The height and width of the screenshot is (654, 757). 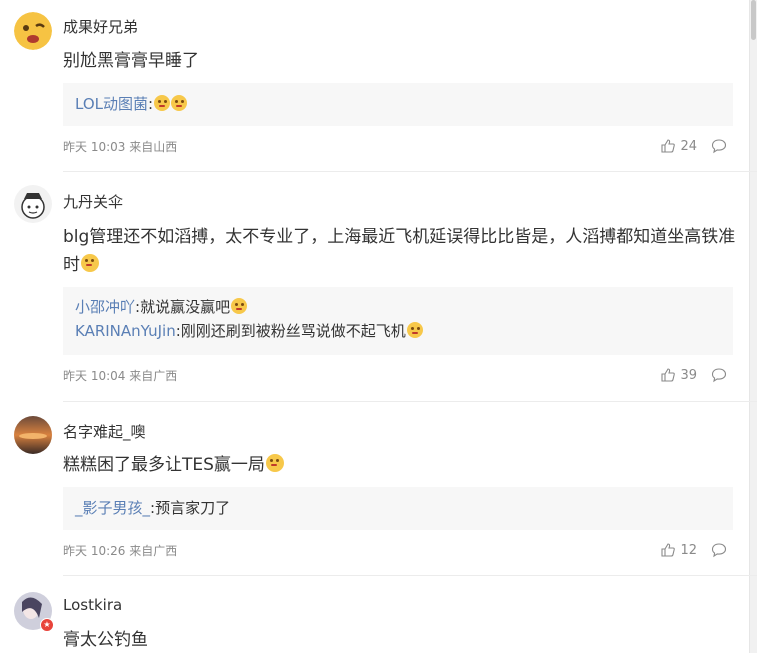 What do you see at coordinates (47, 625) in the screenshot?
I see `verified-badge-icon: ★` at bounding box center [47, 625].